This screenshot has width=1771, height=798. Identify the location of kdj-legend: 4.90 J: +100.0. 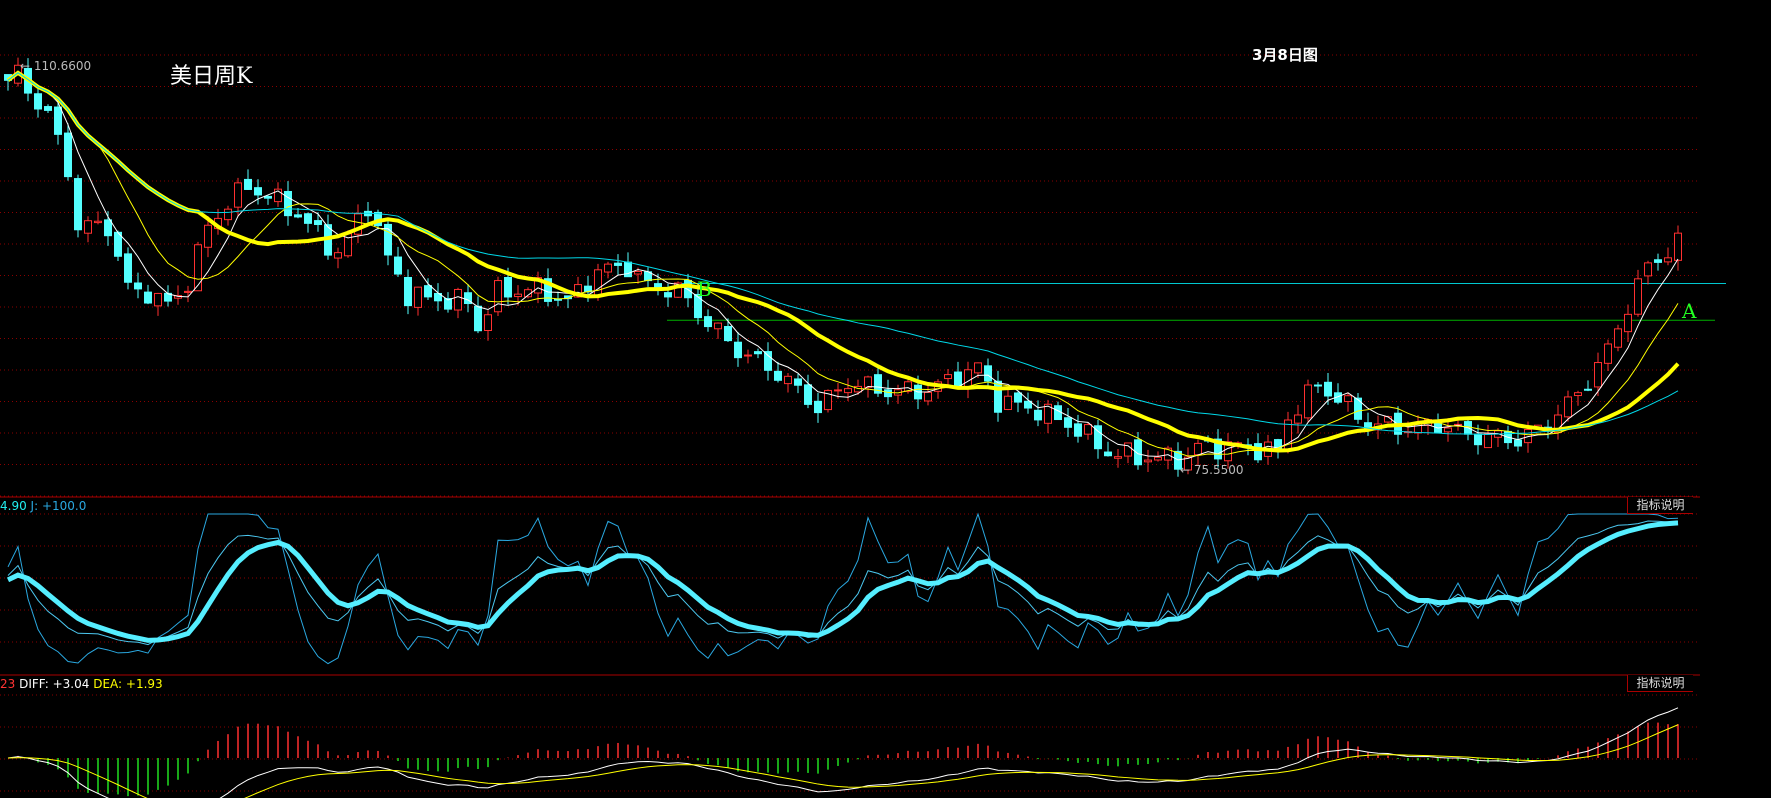
(43, 506).